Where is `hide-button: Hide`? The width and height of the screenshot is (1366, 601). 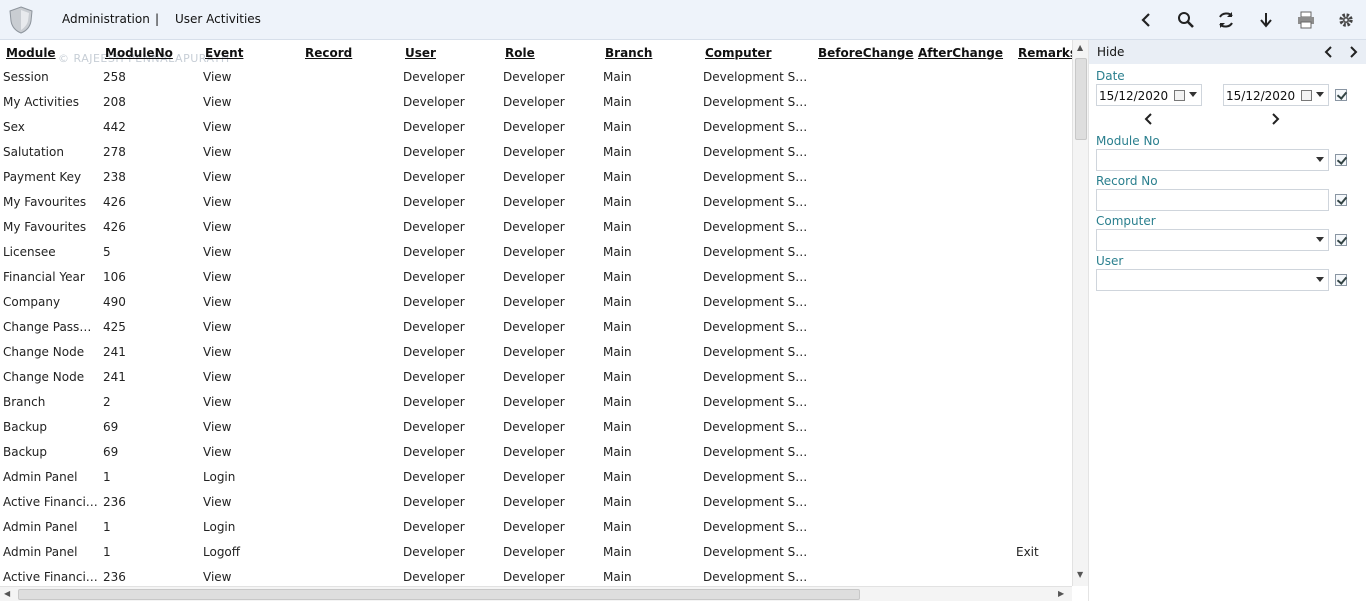 hide-button: Hide is located at coordinates (1110, 52).